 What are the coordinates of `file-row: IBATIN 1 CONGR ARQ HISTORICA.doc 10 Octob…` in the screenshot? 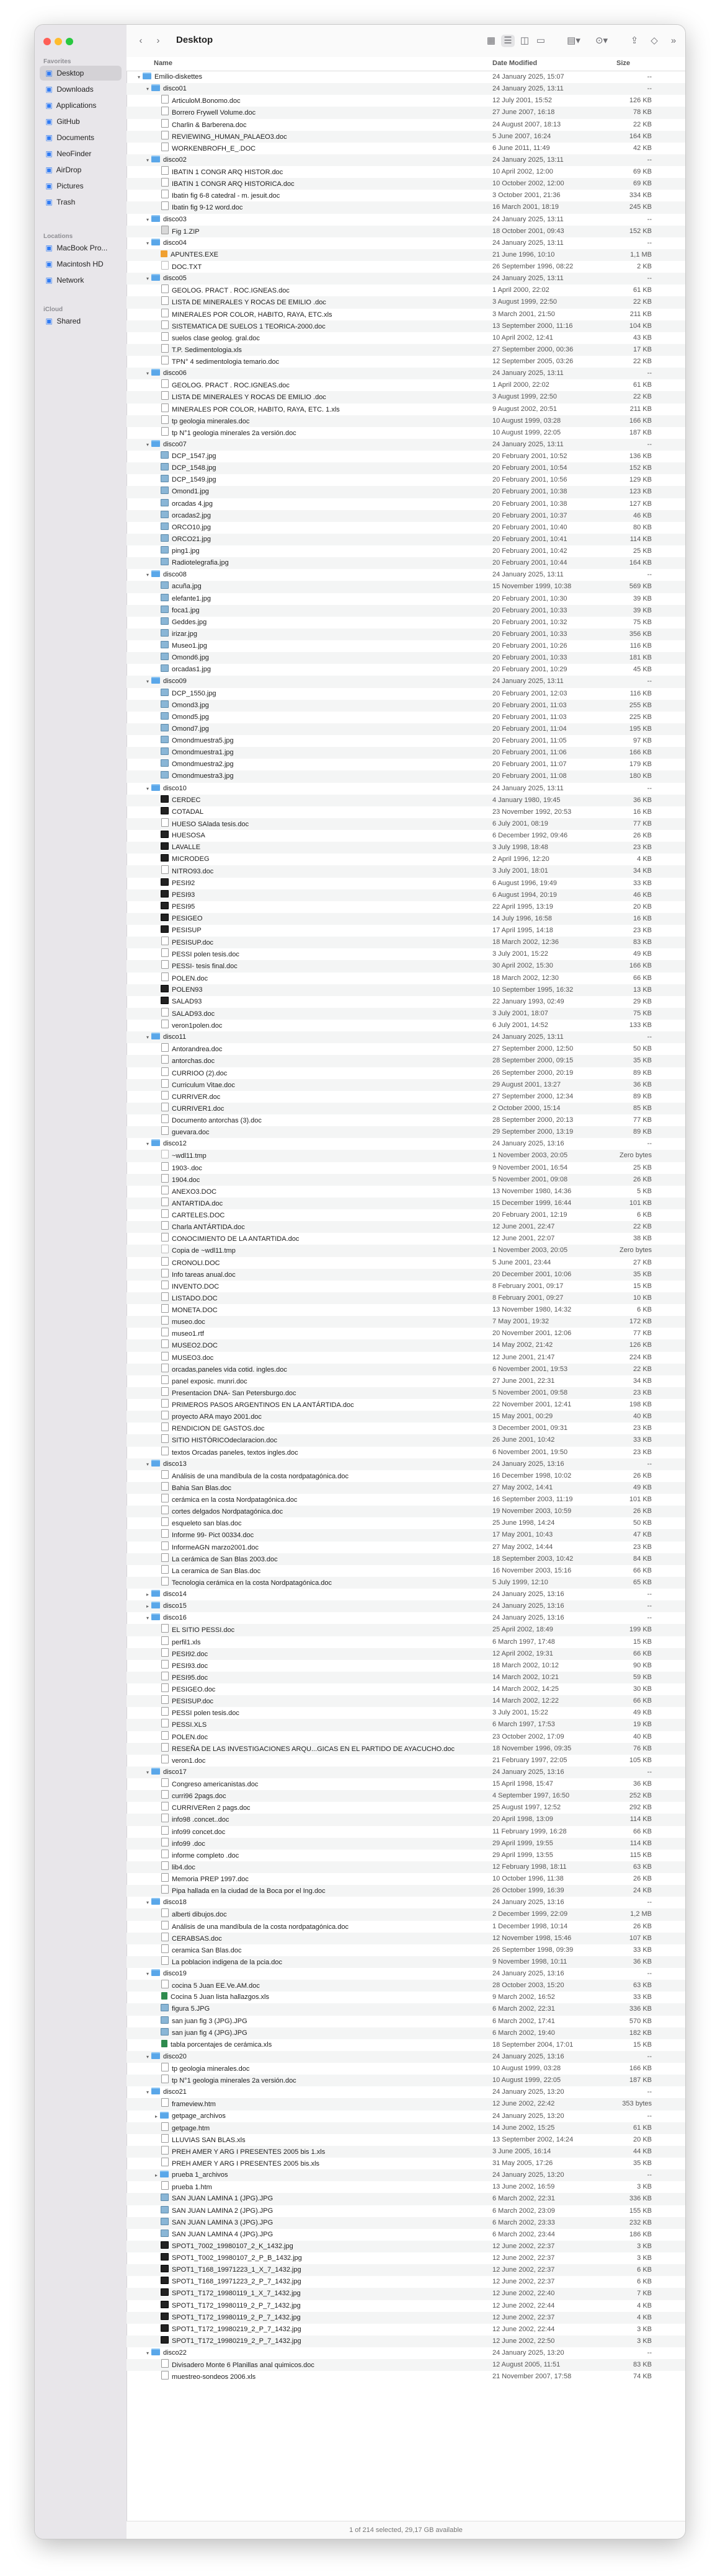 It's located at (406, 184).